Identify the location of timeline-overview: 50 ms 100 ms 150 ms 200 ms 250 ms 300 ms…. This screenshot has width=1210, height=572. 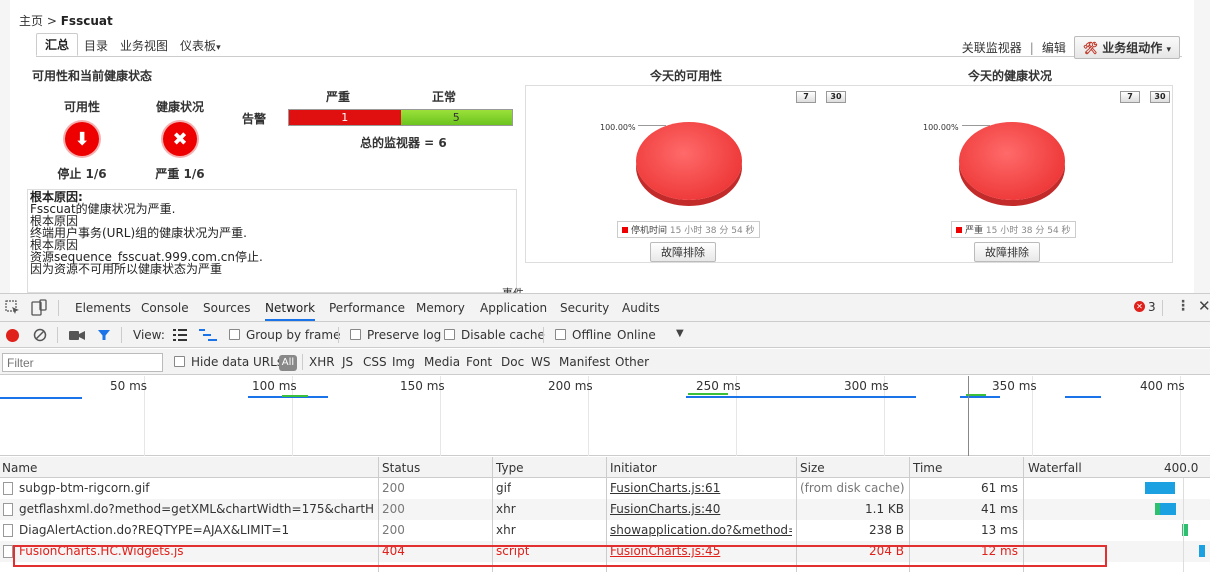
(605, 416).